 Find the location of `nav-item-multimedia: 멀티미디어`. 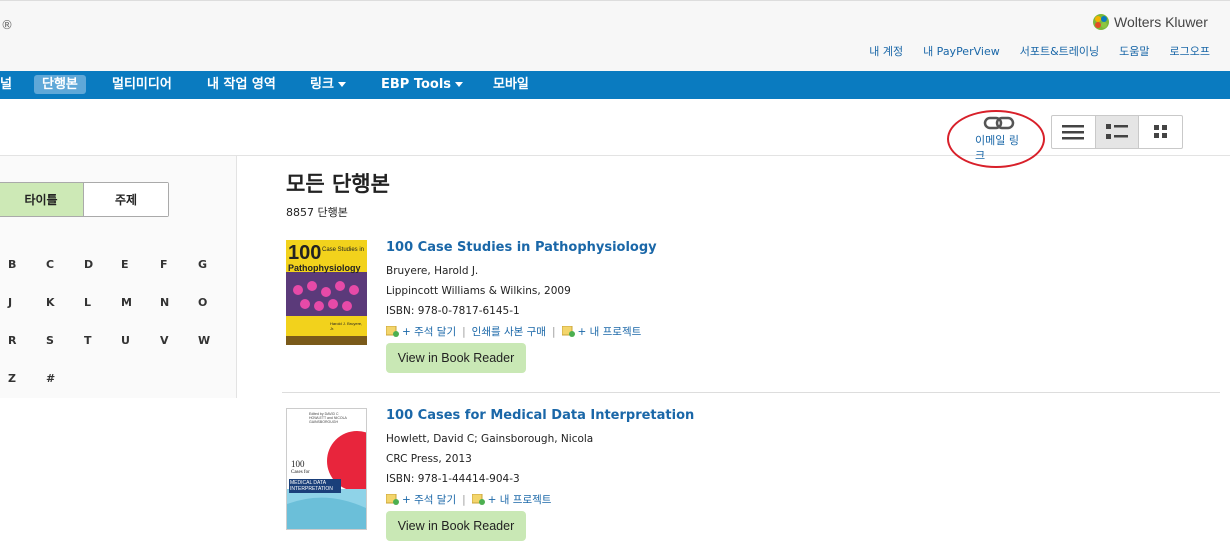

nav-item-multimedia: 멀티미디어 is located at coordinates (142, 85).